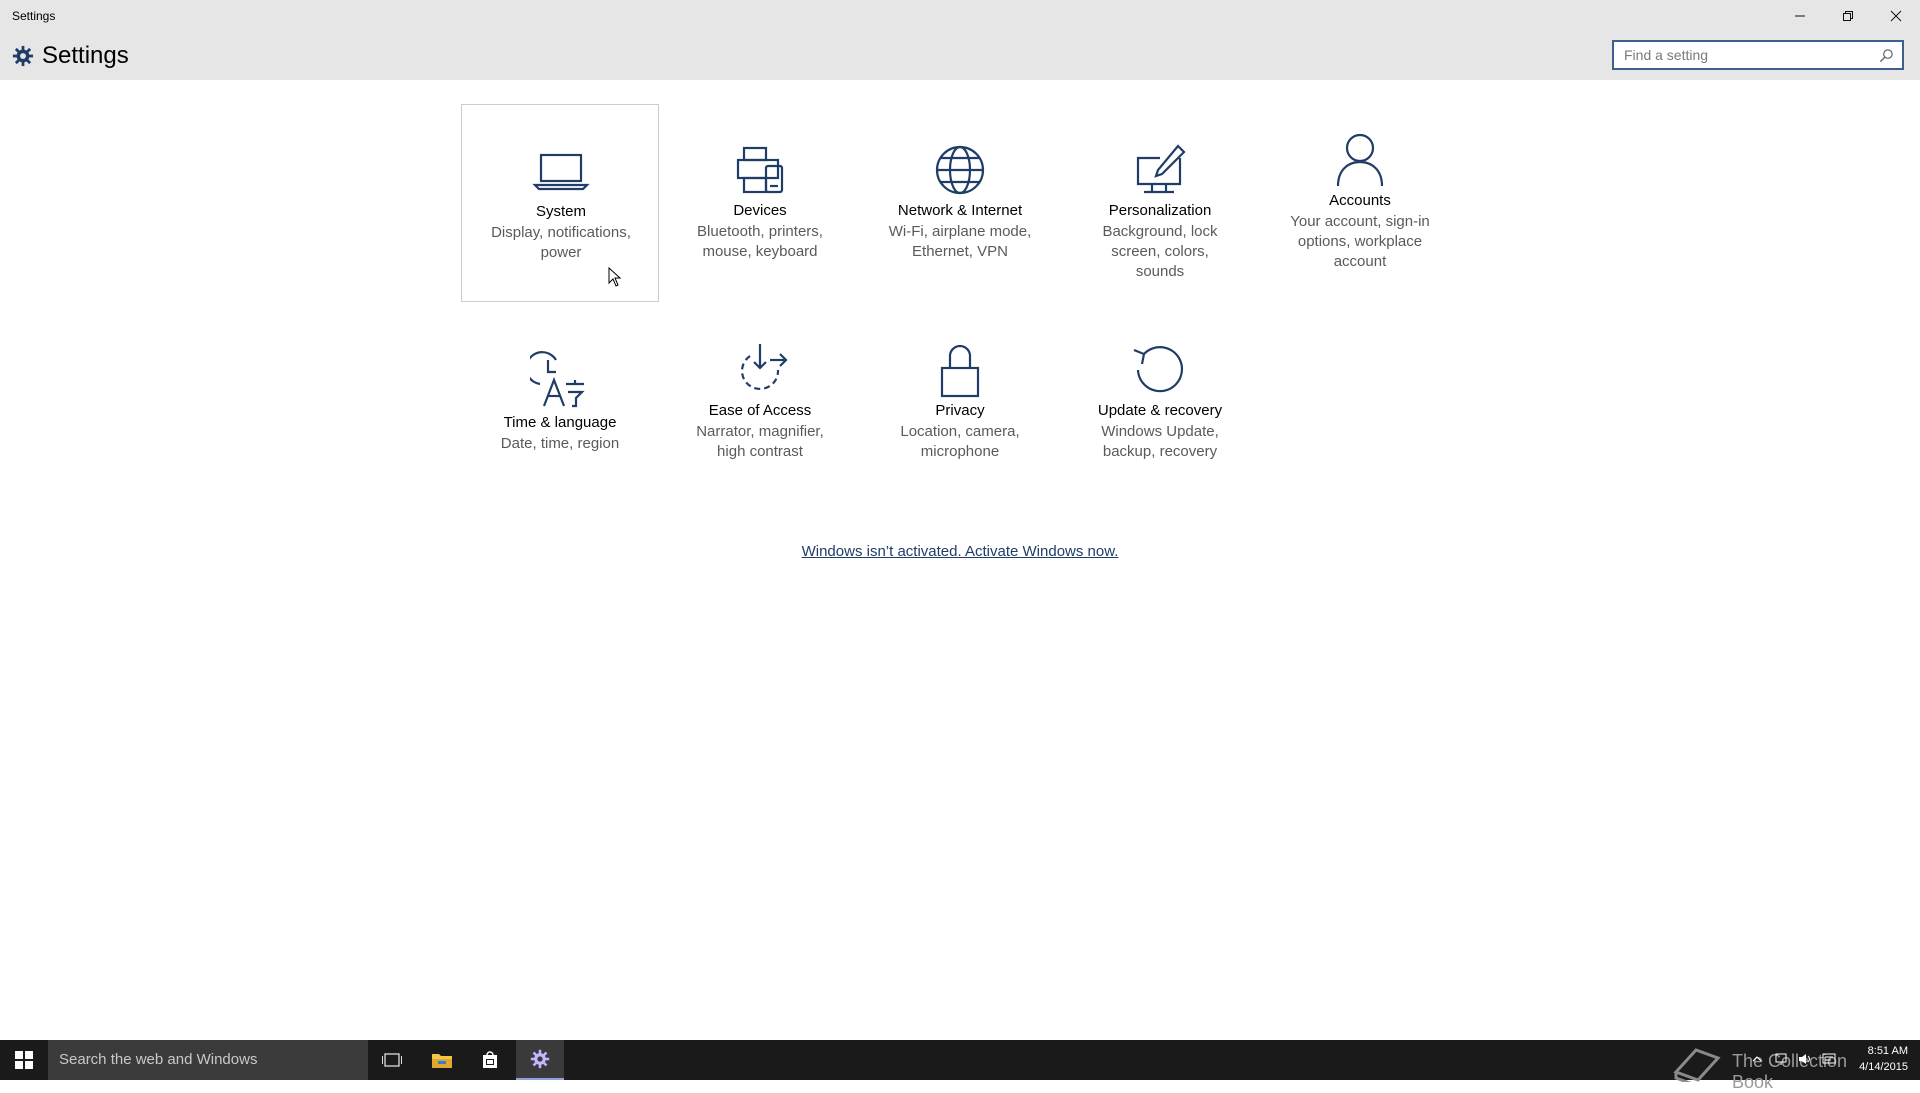  Describe the element at coordinates (1160, 441) in the screenshot. I see `tile-description: Windows Update, backup, recovery` at that location.